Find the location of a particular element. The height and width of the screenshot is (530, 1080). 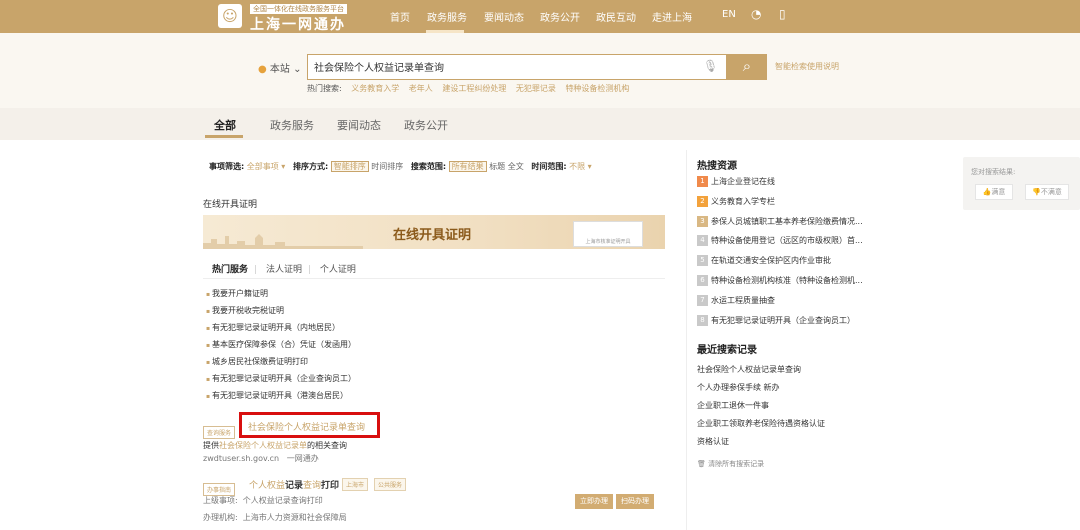

tab-corporate-cert: 法人证明 is located at coordinates (284, 270).